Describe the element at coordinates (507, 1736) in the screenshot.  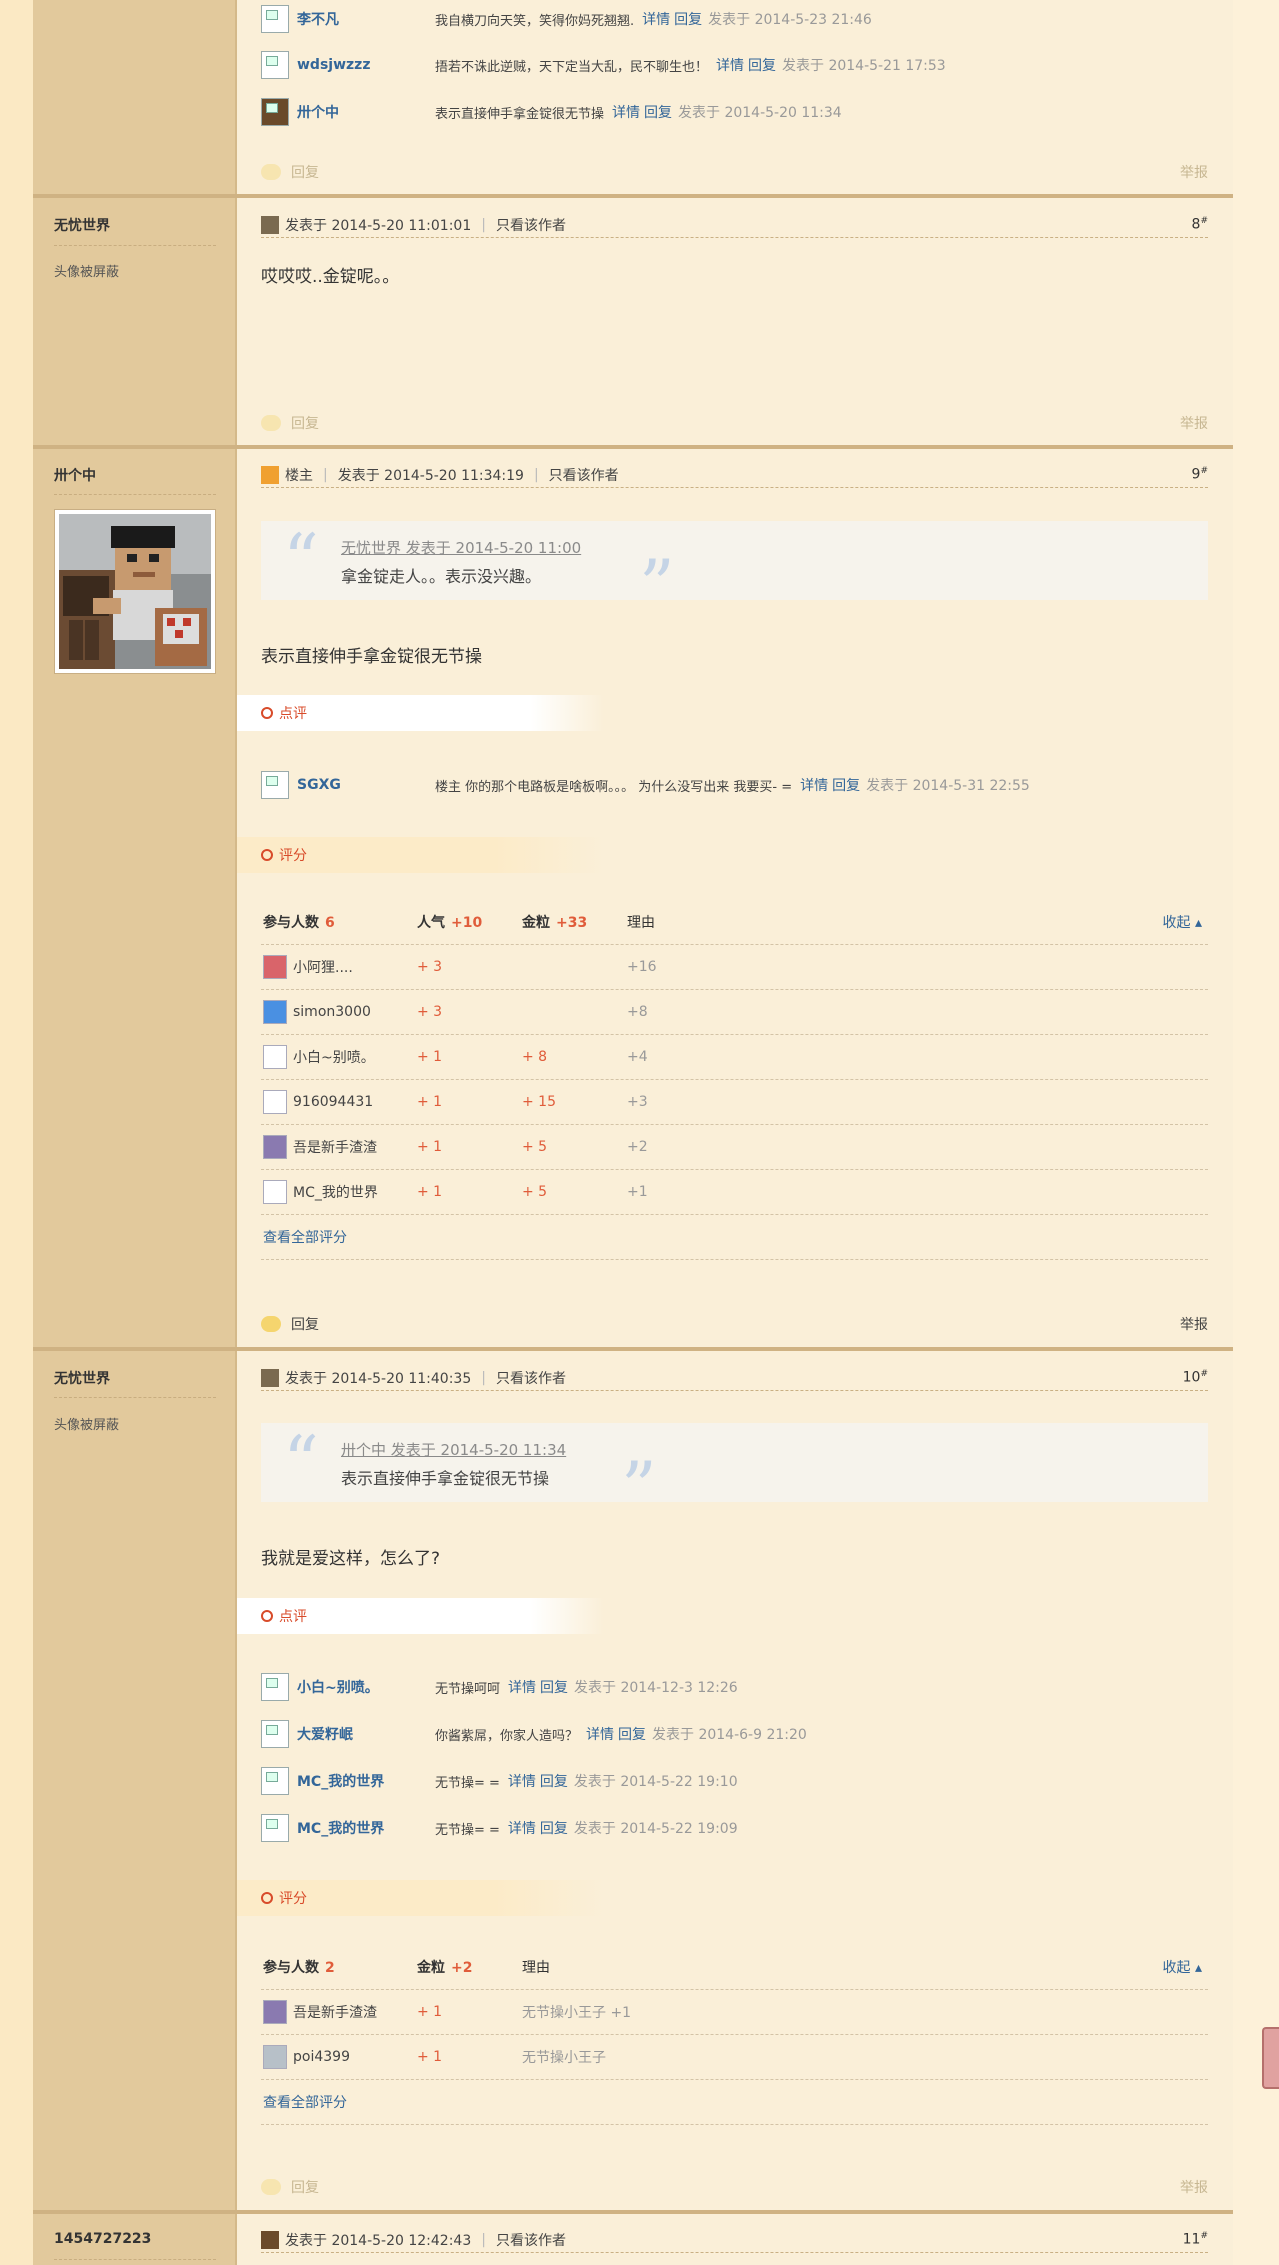
I see `comment-text: 你酱紫屌，你家人造吗？` at that location.